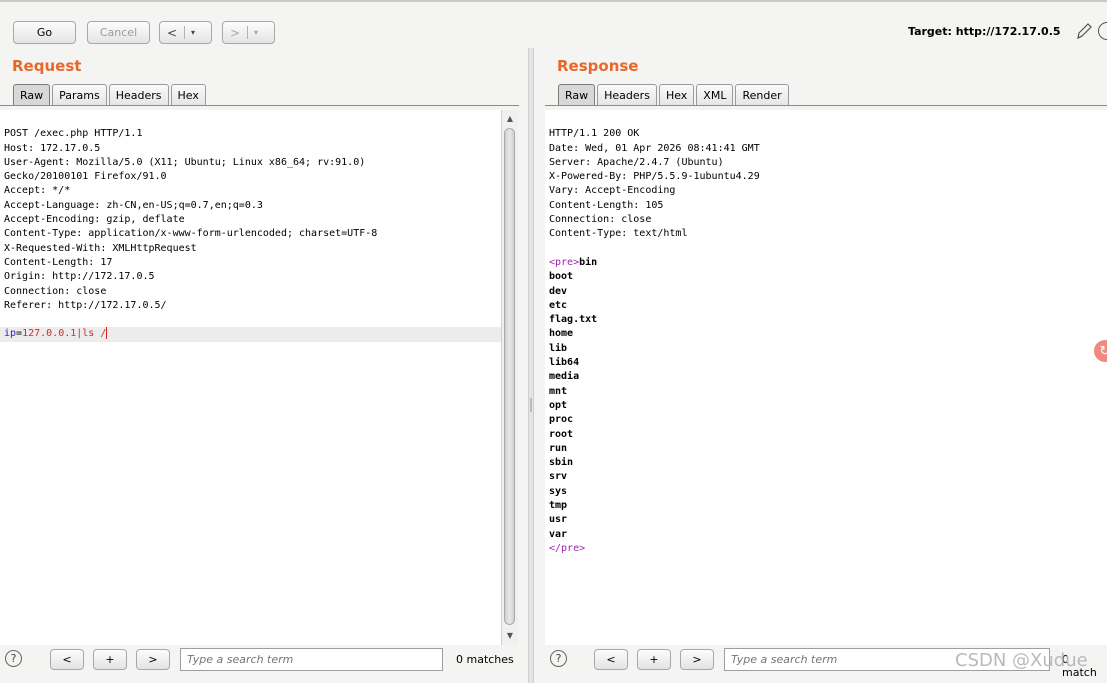  Describe the element at coordinates (250, 334) in the screenshot. I see `request-body-line: ip=127.0.0.1|ls /` at that location.